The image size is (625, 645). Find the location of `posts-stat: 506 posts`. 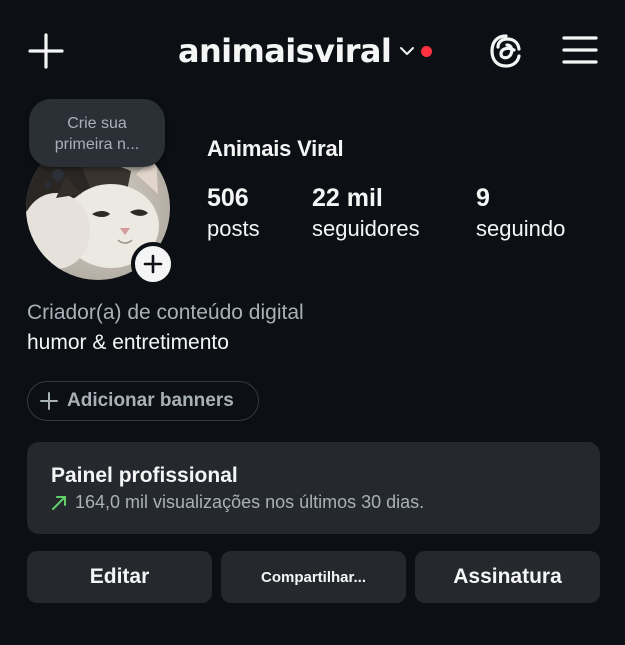

posts-stat: 506 posts is located at coordinates (233, 213).